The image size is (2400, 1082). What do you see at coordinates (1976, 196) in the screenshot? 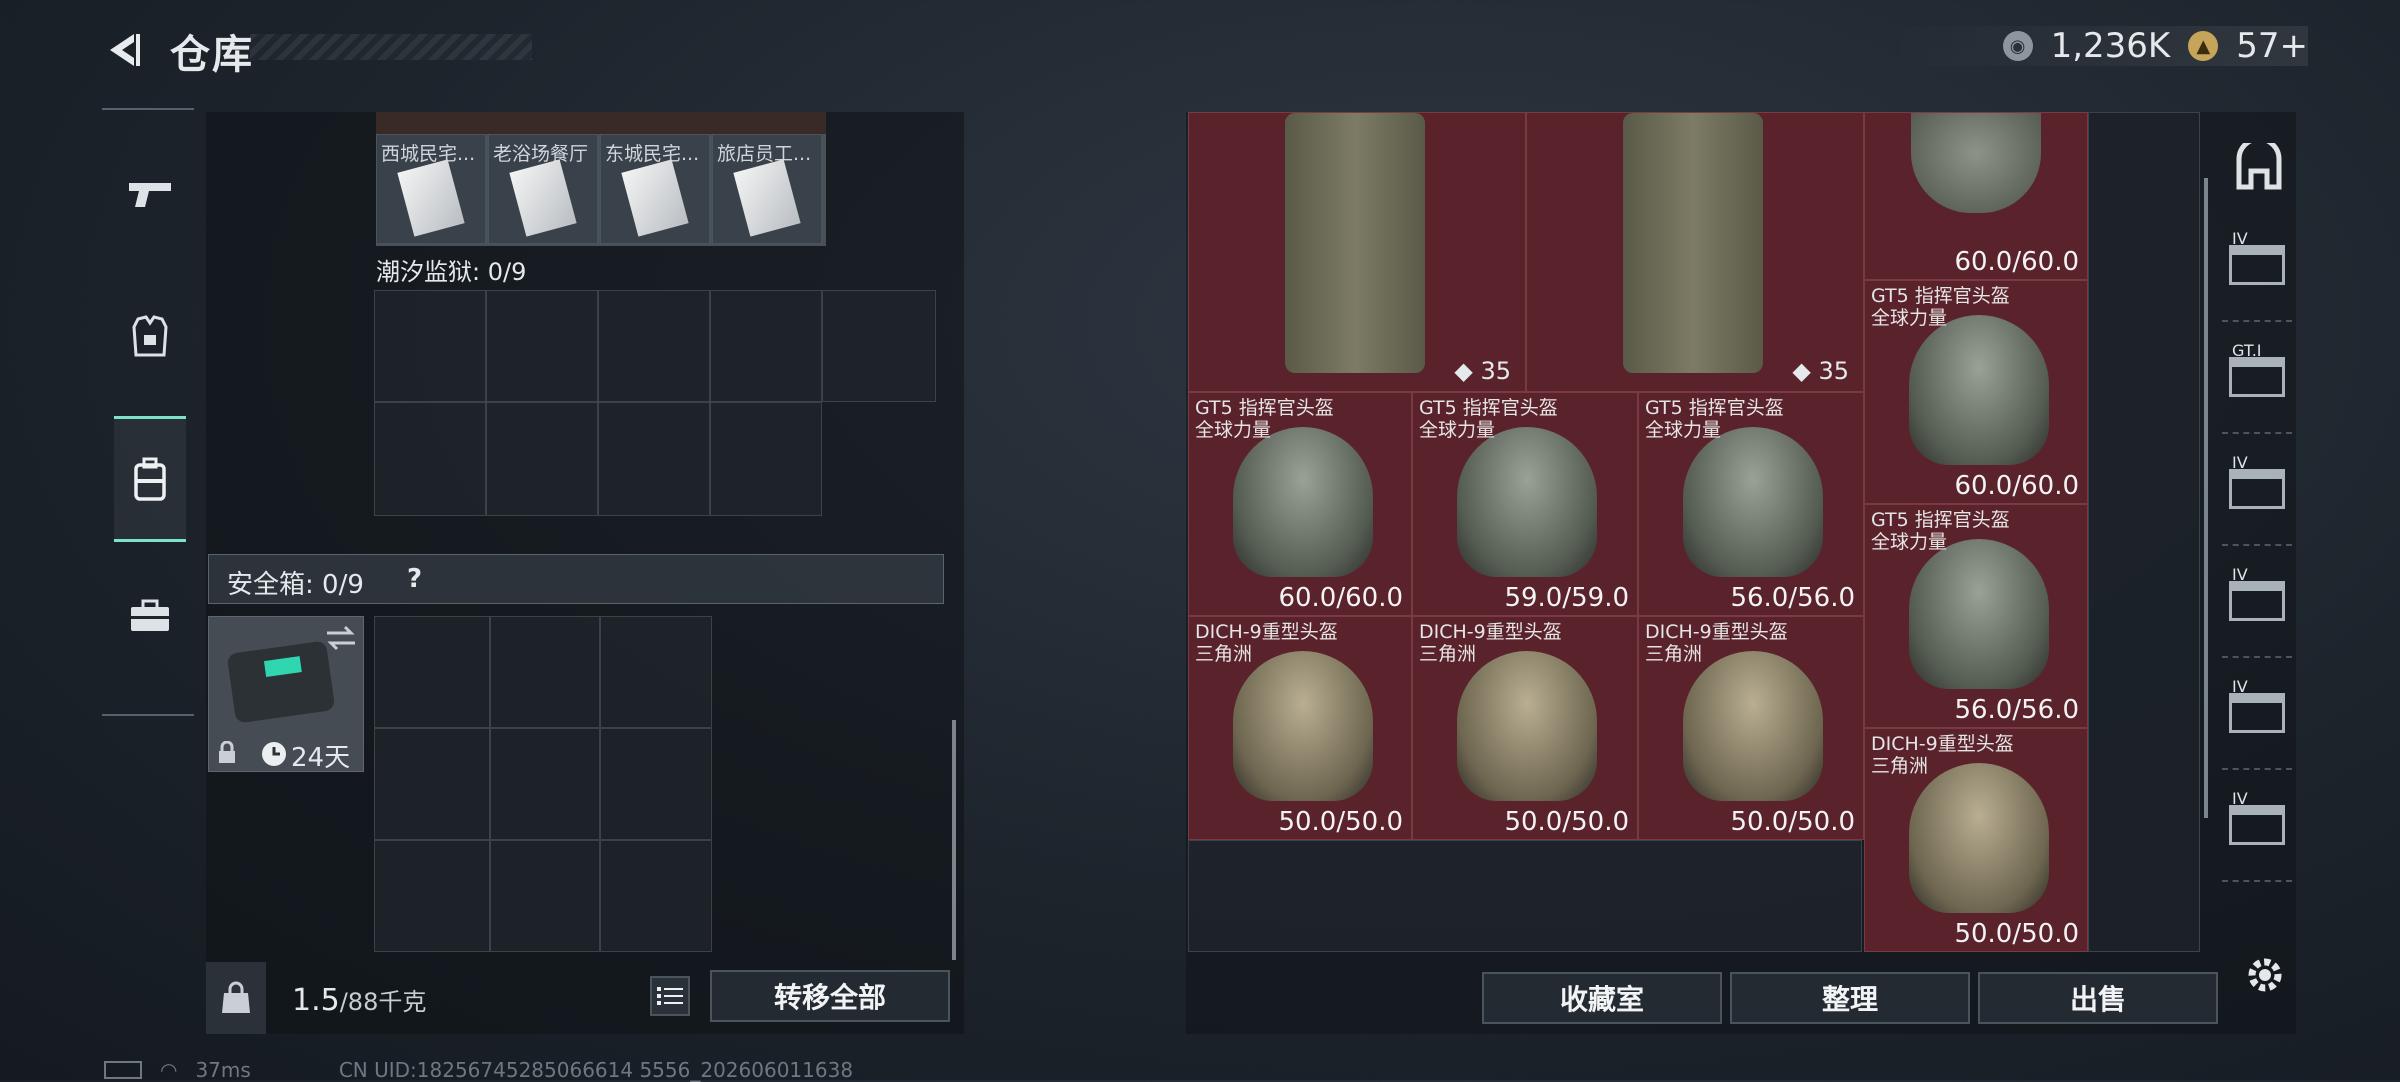
I see `stash-helmet-item: 60.0/60.0` at bounding box center [1976, 196].